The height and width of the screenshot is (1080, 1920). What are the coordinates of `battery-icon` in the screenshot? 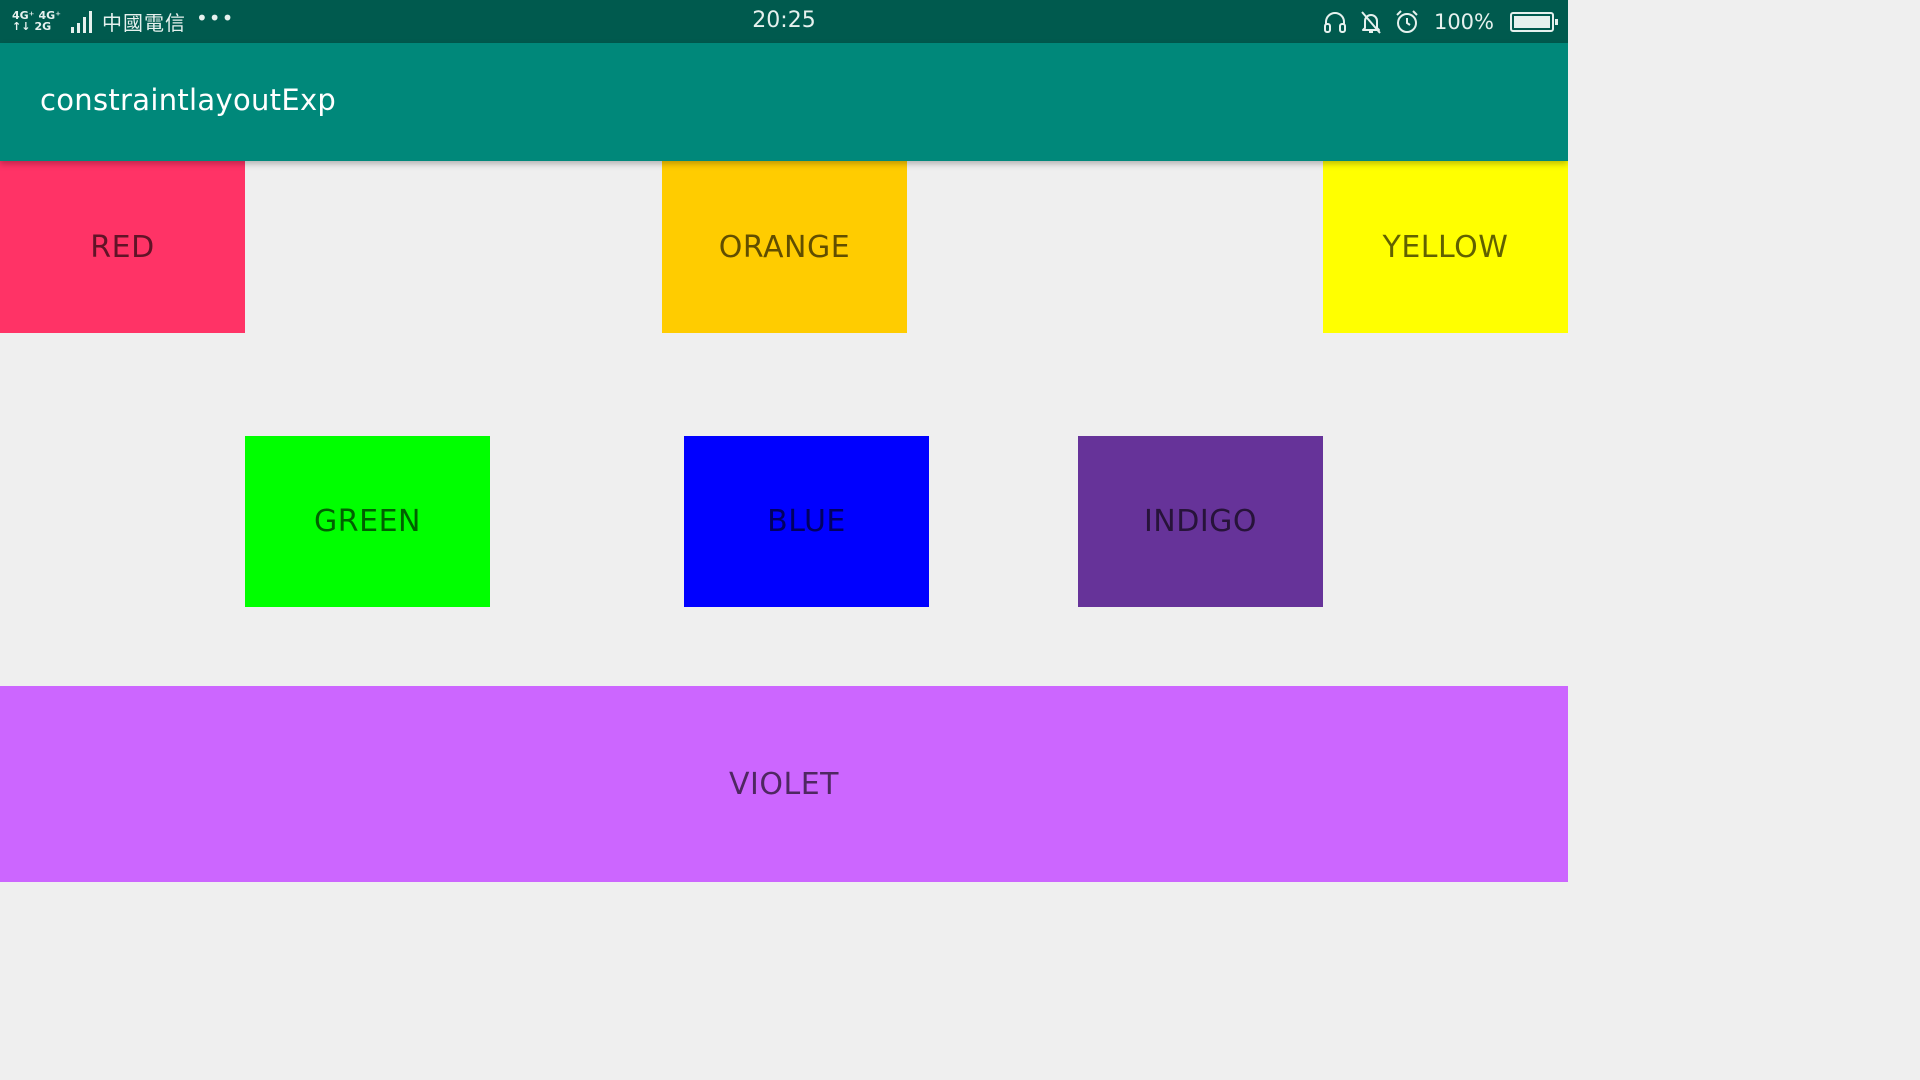 It's located at (1534, 22).